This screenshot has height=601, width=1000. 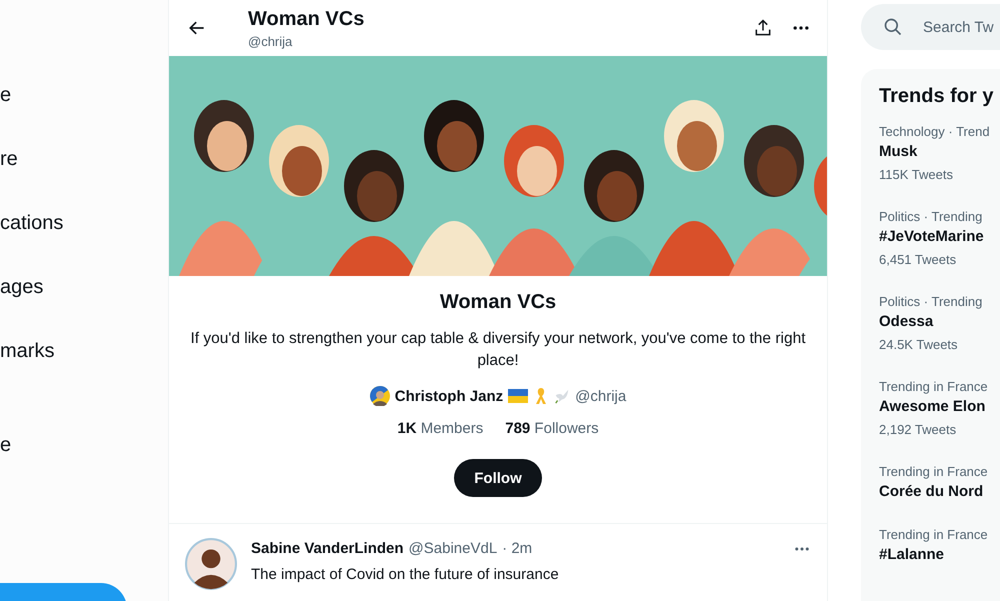 I want to click on trend-count: 2,192 Tweets, so click(x=918, y=430).